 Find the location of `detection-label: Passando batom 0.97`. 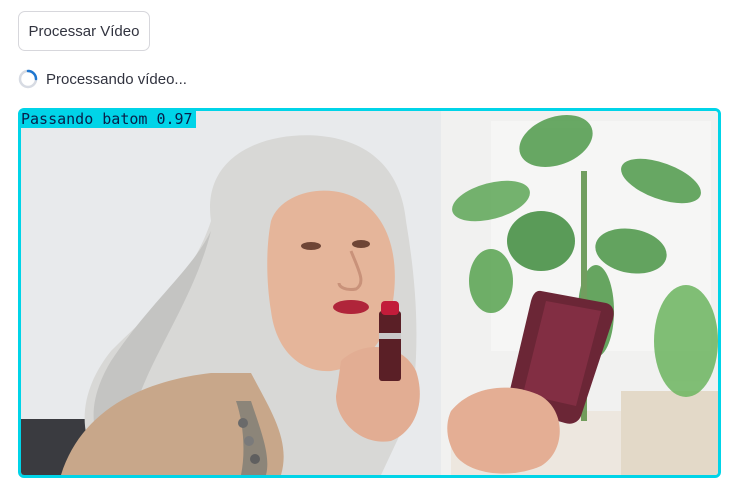

detection-label: Passando batom 0.97 is located at coordinates (108, 119).